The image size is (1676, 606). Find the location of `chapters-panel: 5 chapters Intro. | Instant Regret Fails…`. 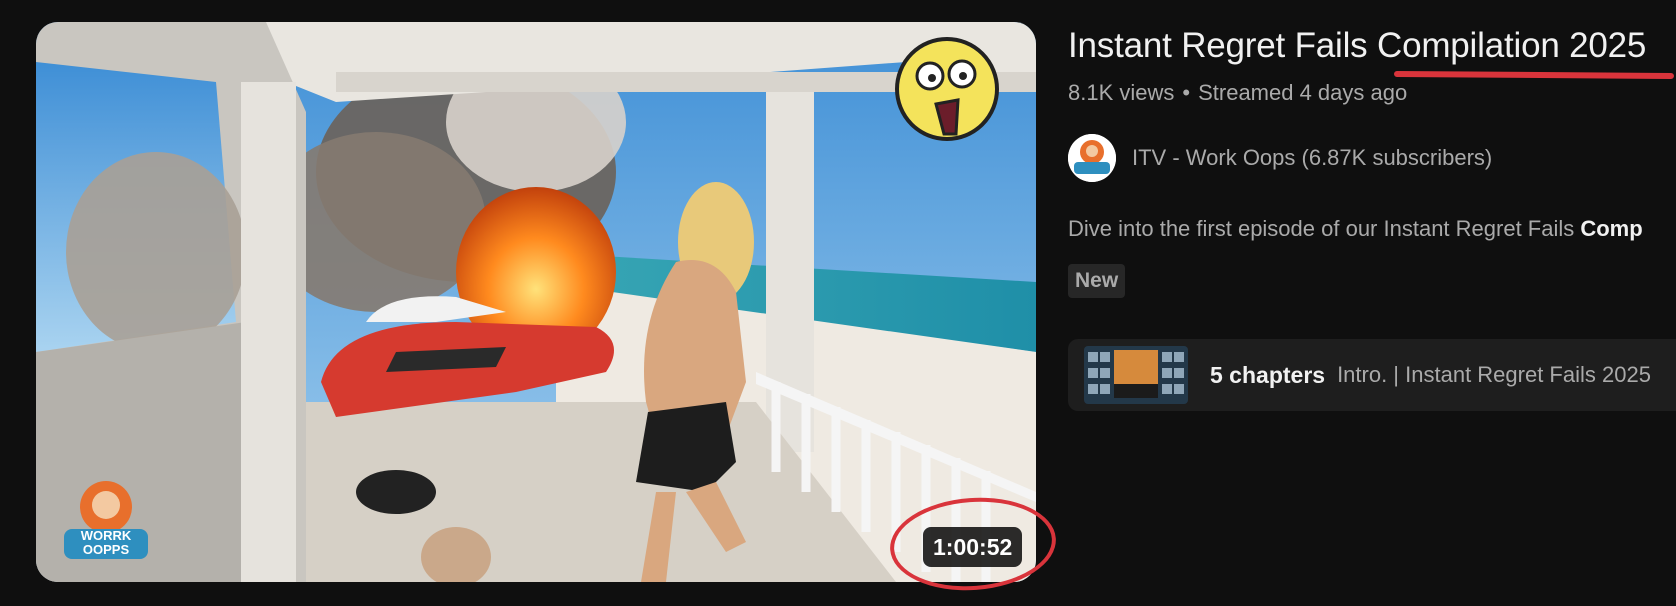

chapters-panel: 5 chapters Intro. | Instant Regret Fails… is located at coordinates (1372, 375).